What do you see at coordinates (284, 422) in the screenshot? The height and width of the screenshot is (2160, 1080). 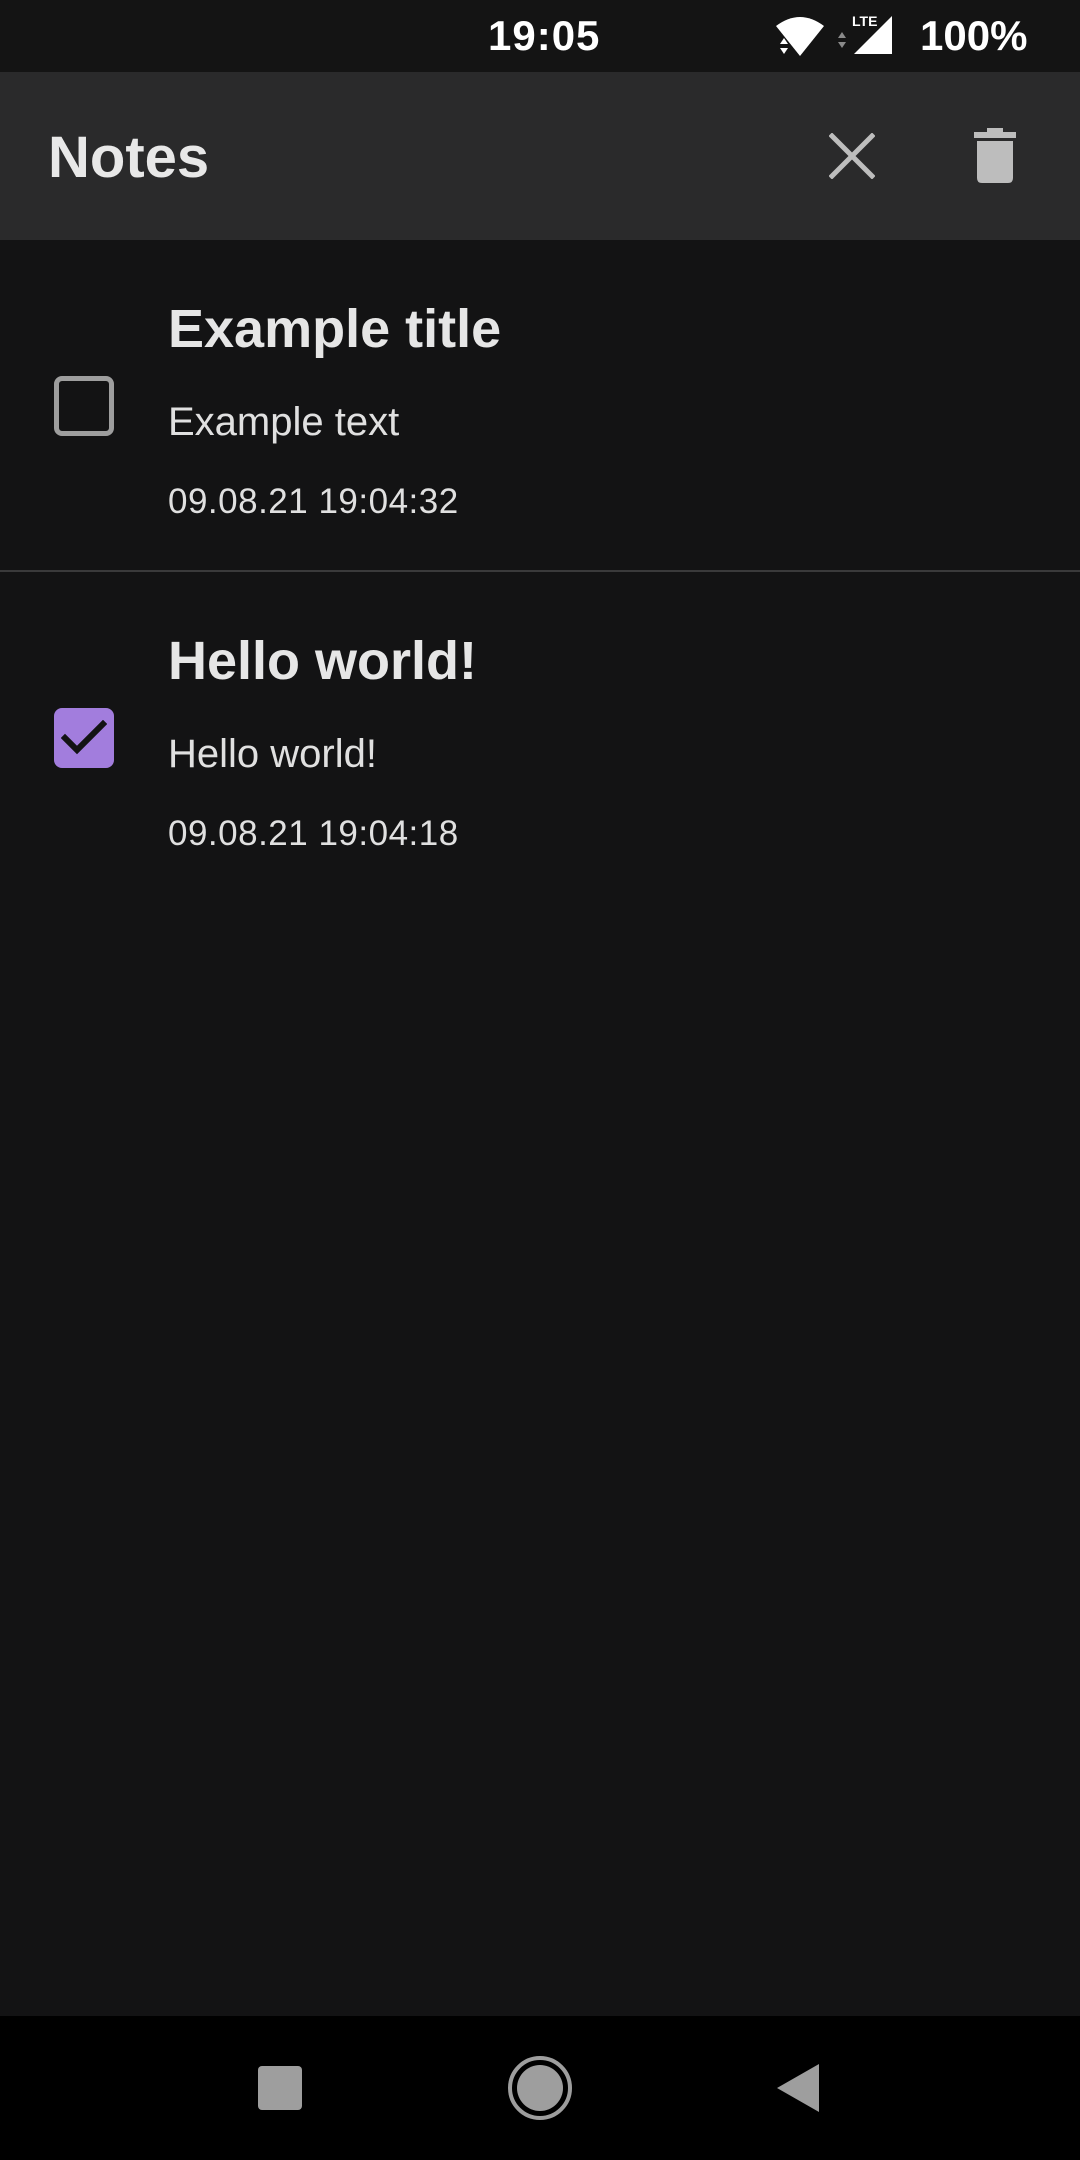 I see `note-text: Example text` at bounding box center [284, 422].